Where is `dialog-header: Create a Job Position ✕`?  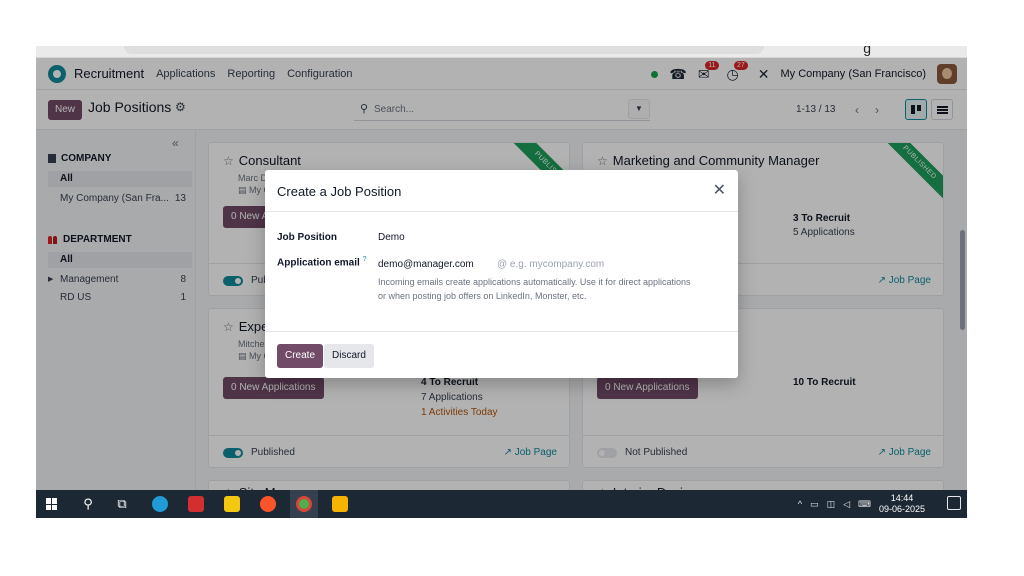
dialog-header: Create a Job Position ✕ is located at coordinates (501, 191).